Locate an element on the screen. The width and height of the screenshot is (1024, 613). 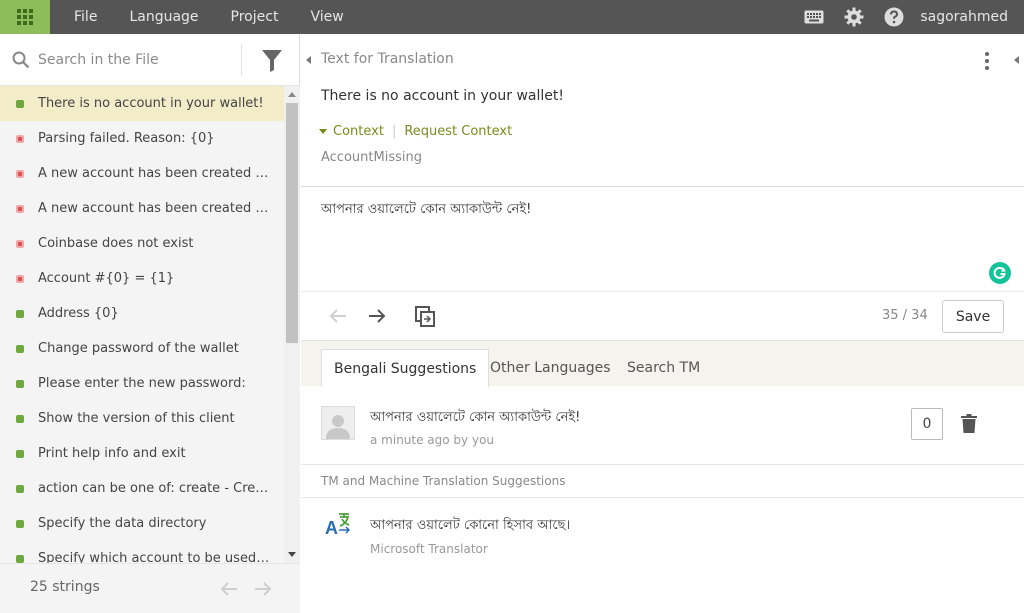
menu-language: Language is located at coordinates (163, 17).